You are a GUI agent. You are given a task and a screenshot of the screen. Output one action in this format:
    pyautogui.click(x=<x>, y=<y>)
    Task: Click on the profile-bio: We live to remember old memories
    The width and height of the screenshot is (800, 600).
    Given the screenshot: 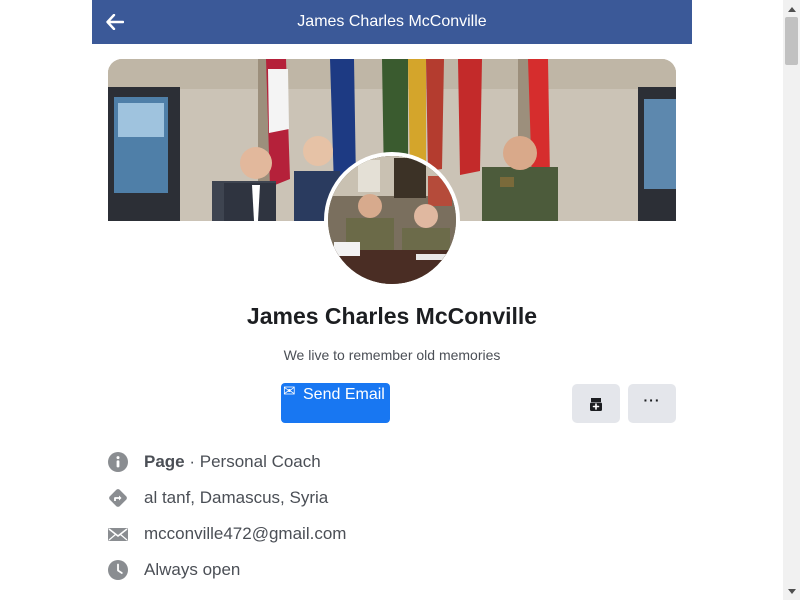 What is the action you would take?
    pyautogui.click(x=392, y=355)
    